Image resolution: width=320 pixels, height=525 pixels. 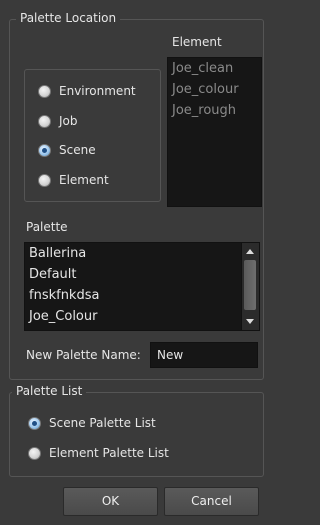 I want to click on palette-list: Ballerina Default fnskfnkdsa Joe_Colour, so click(x=142, y=286).